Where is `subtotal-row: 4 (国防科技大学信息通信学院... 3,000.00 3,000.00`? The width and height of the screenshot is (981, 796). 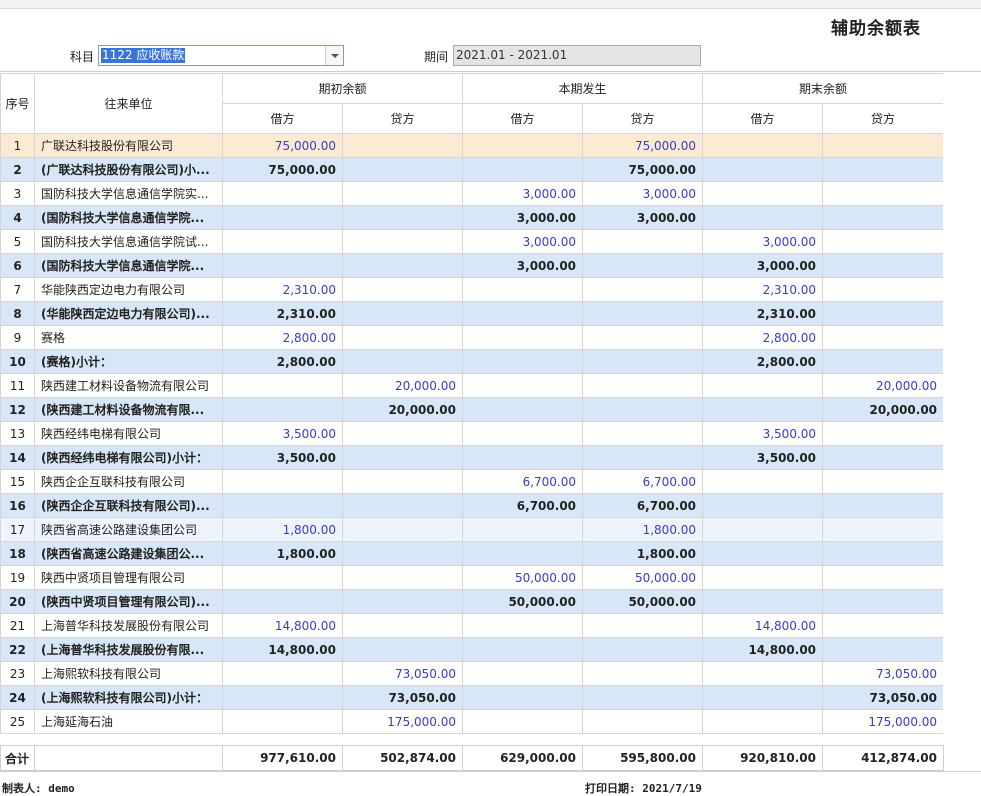 subtotal-row: 4 (国防科技大学信息通信学院... 3,000.00 3,000.00 is located at coordinates (471, 217).